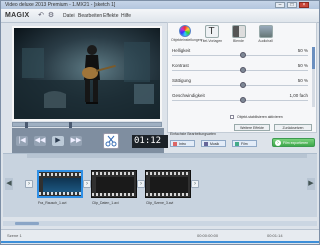 The height and width of the screenshot is (245, 320). I want to click on storyboard-scroll-left: ◀, so click(9, 184).